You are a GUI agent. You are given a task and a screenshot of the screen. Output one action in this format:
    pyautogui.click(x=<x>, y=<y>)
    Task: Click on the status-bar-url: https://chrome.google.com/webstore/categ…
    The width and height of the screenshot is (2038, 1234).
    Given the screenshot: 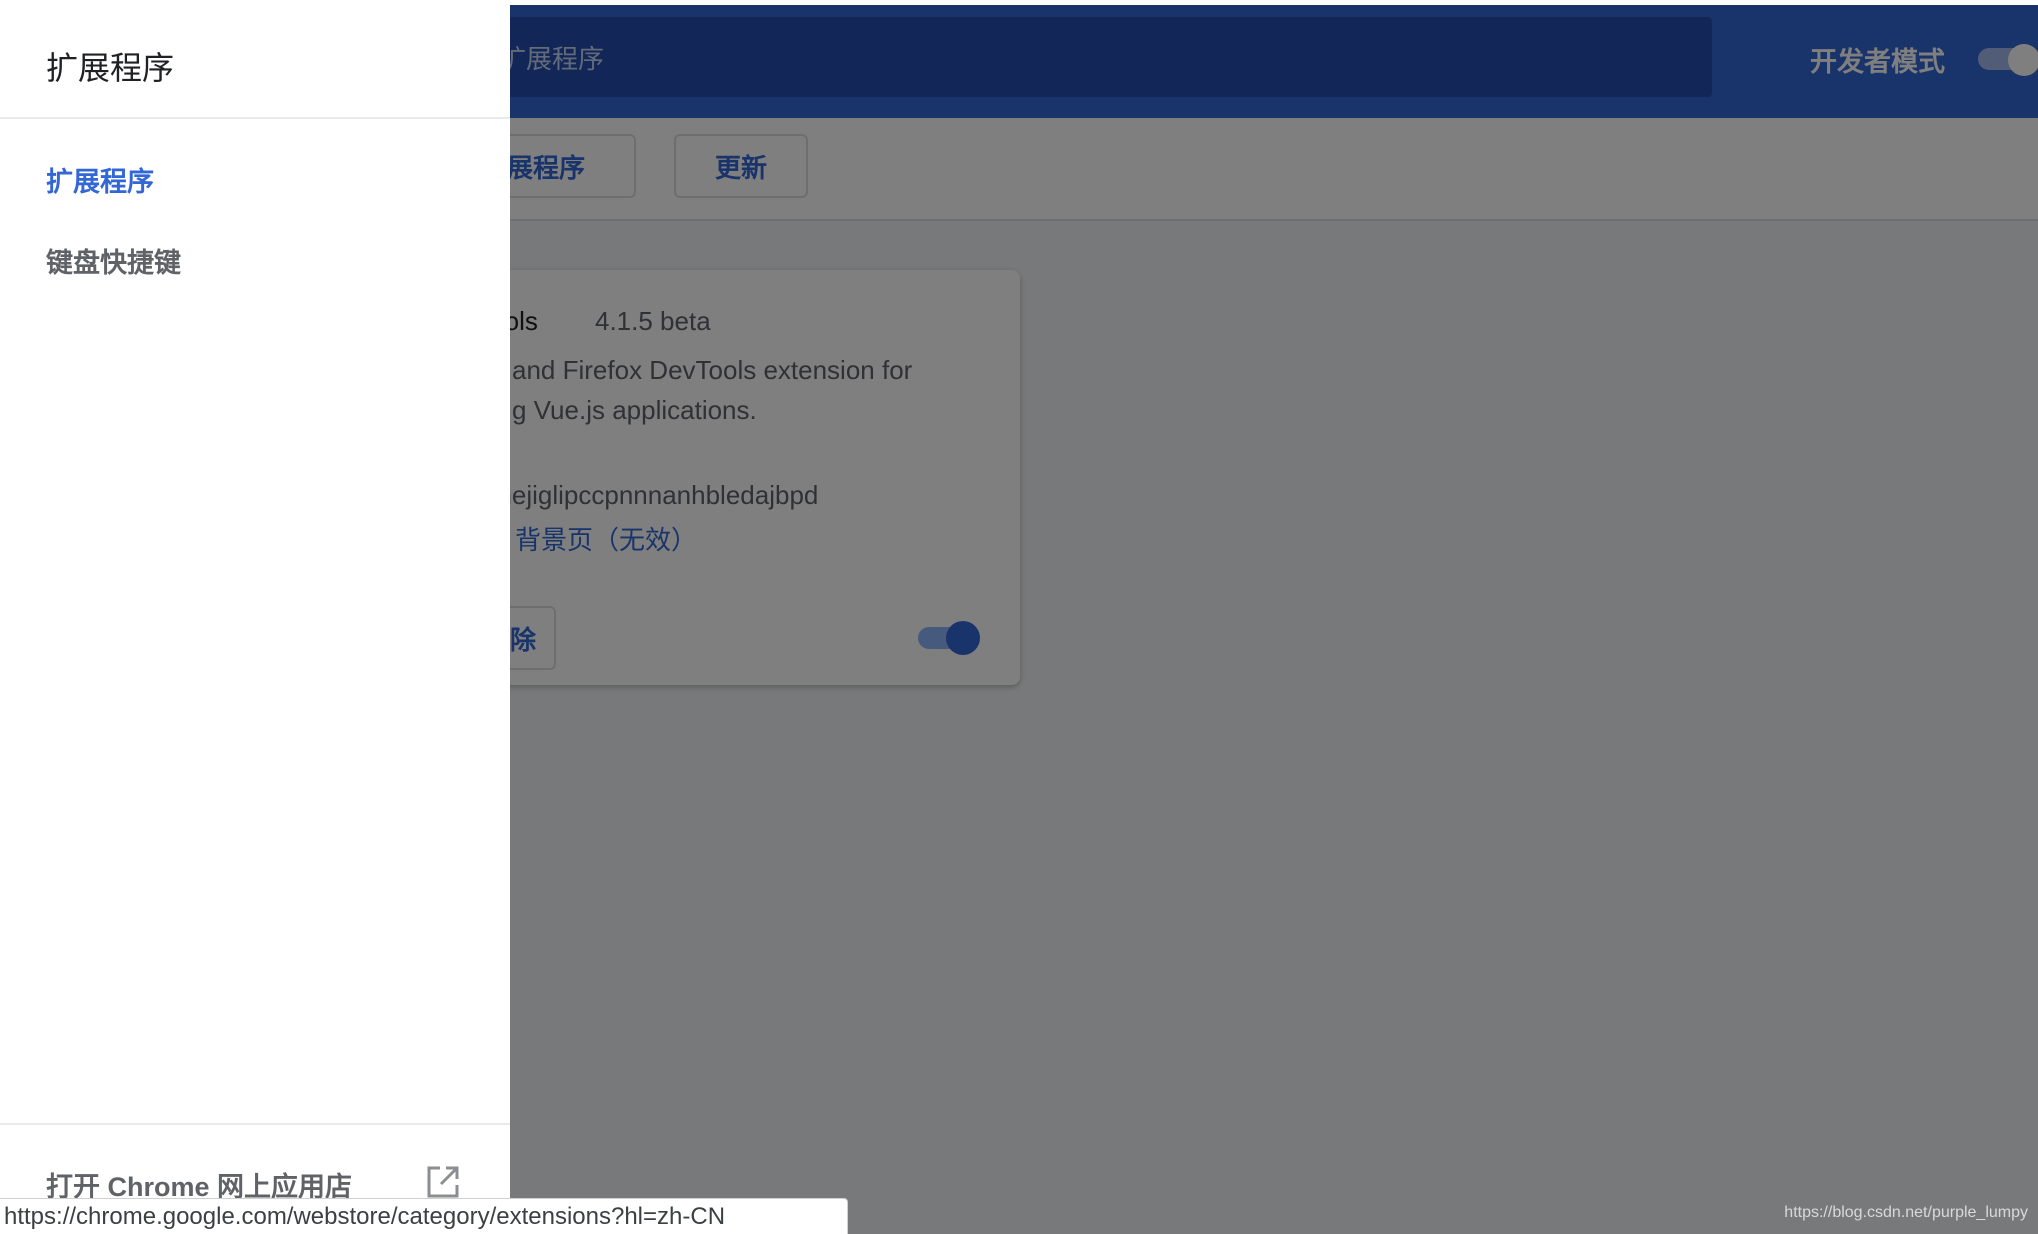 What is the action you would take?
    pyautogui.click(x=424, y=1216)
    